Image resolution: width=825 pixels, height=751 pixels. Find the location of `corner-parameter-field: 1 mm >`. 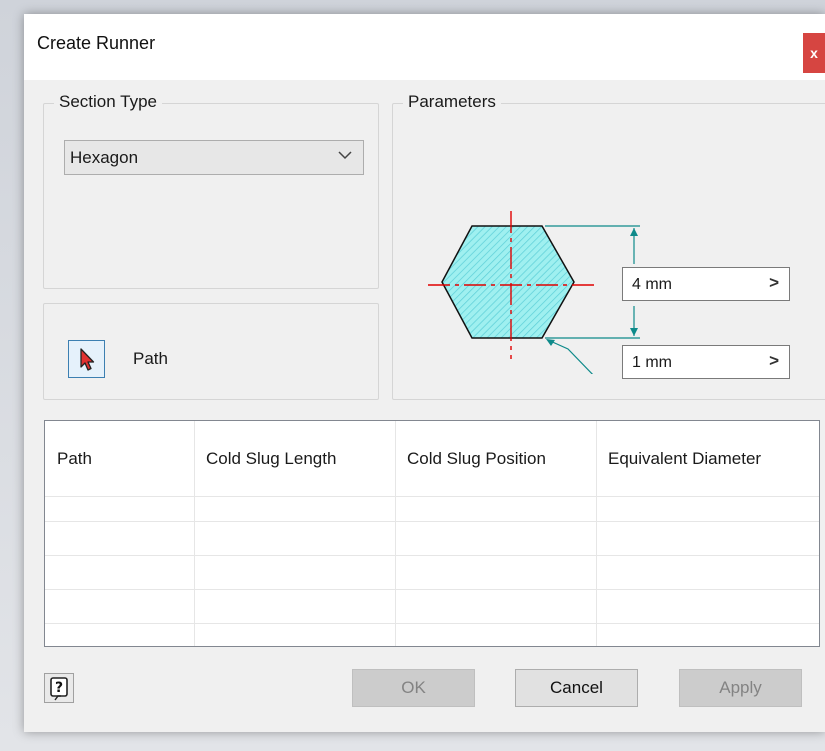

corner-parameter-field: 1 mm > is located at coordinates (706, 362).